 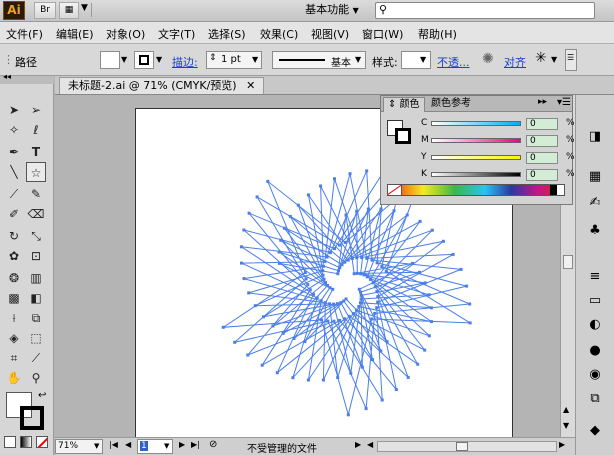 I want to click on blob-brush-tool-icon: ✐, so click(x=14, y=214).